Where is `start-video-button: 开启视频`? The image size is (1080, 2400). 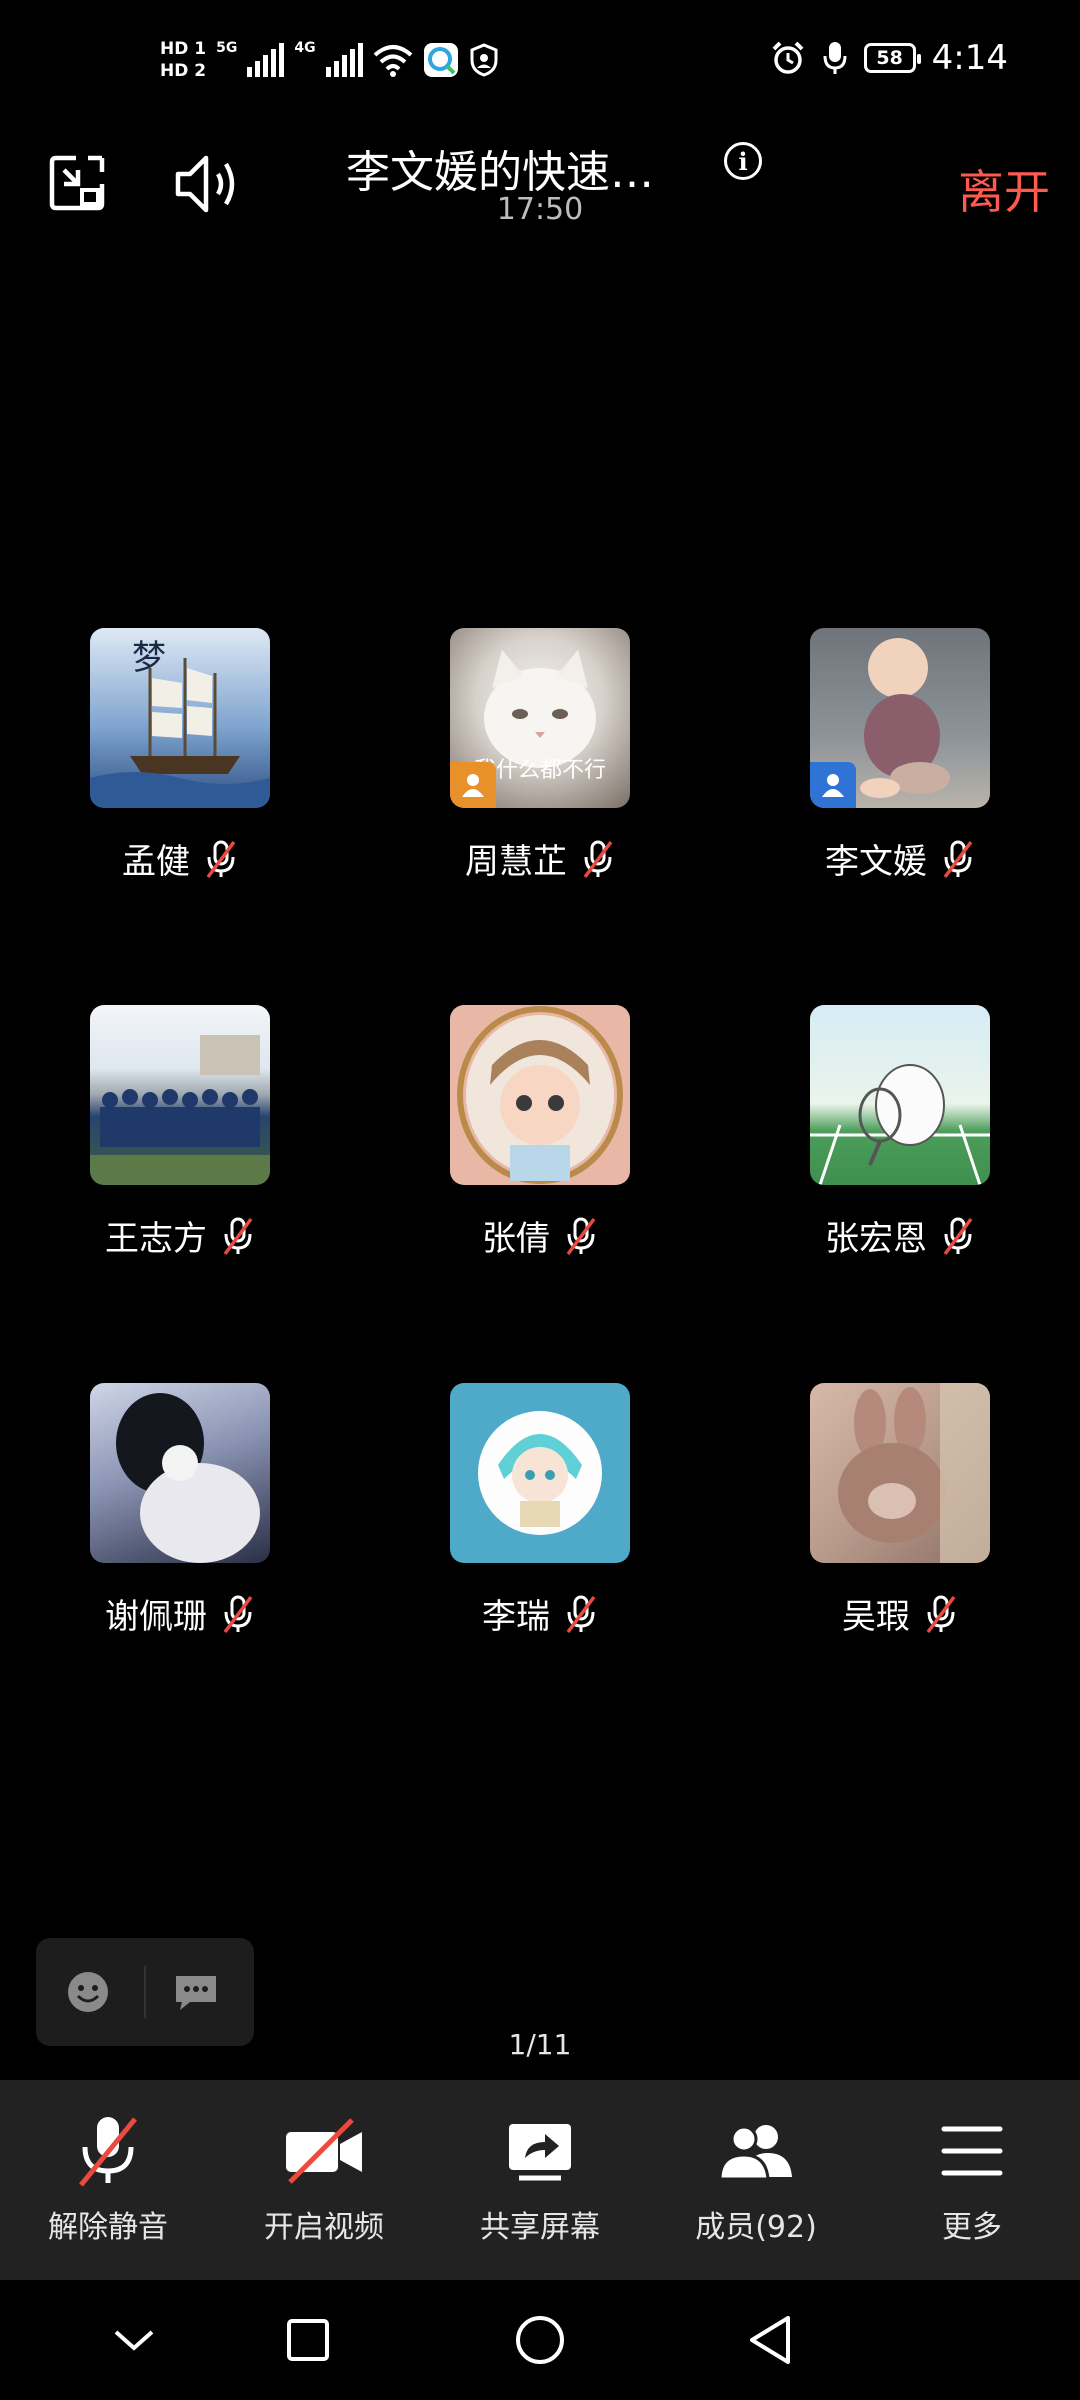 start-video-button: 开启视频 is located at coordinates (324, 2176).